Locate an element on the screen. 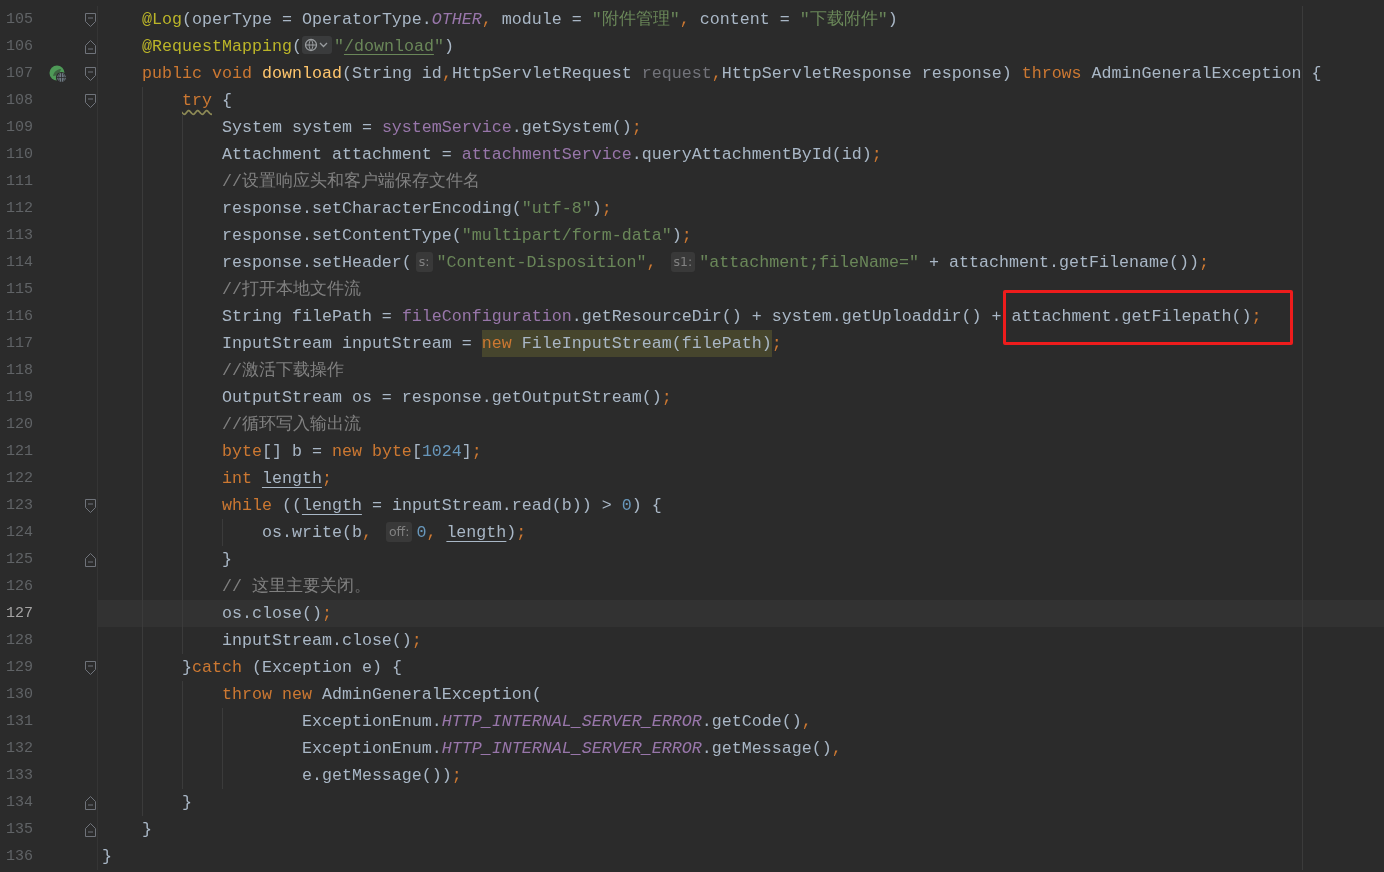 The width and height of the screenshot is (1384, 872). code-string: "attachment;fileName=" is located at coordinates (809, 262).